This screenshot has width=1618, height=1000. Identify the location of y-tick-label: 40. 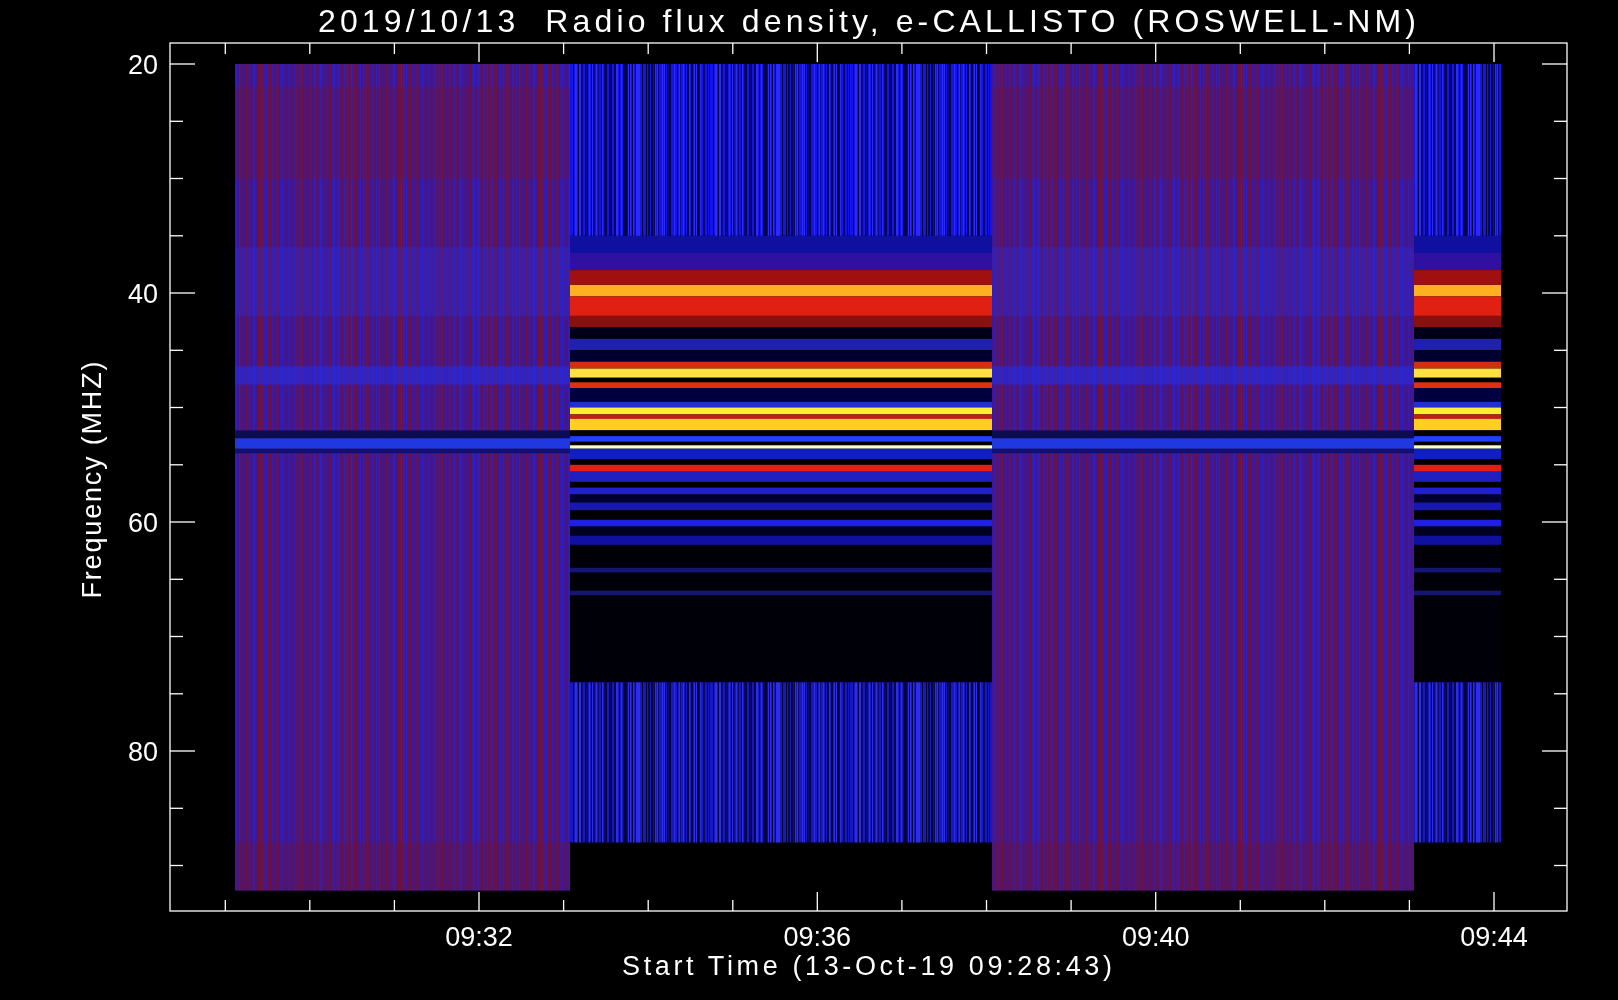
(142, 294).